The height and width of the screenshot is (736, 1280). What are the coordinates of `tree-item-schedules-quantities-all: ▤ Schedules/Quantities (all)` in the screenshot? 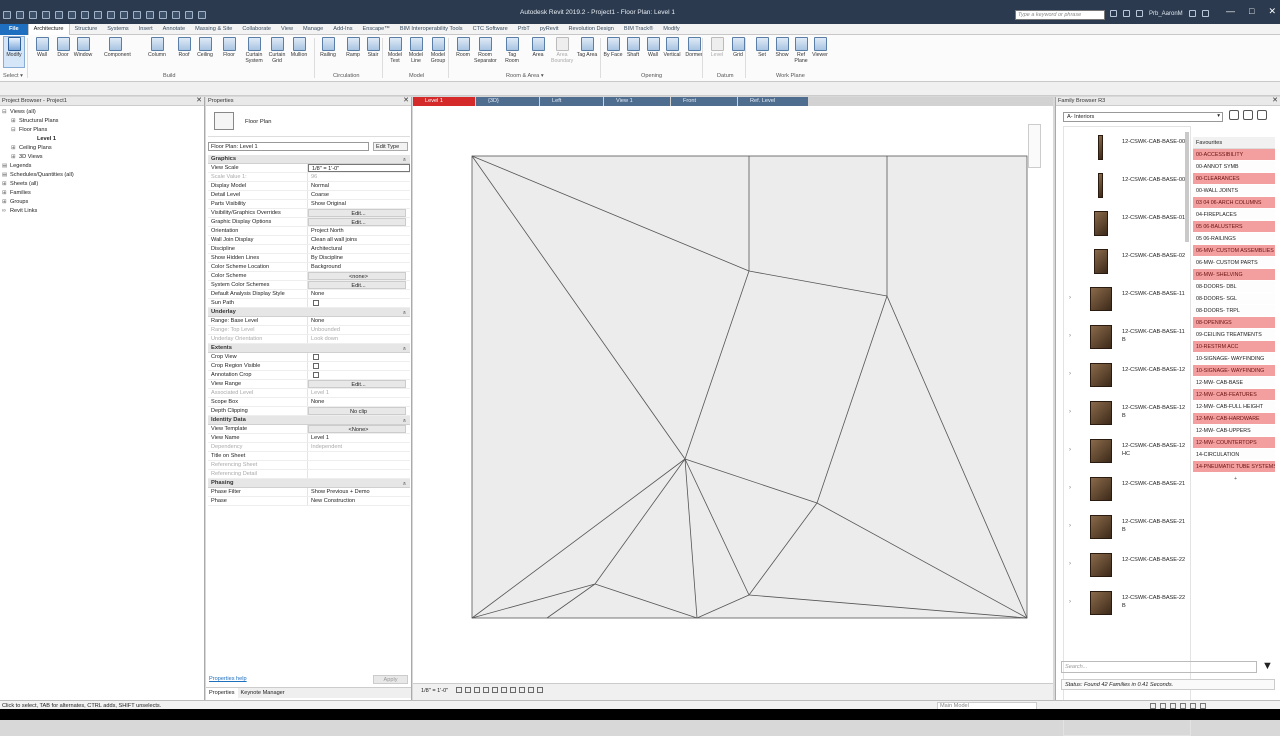 It's located at (38, 175).